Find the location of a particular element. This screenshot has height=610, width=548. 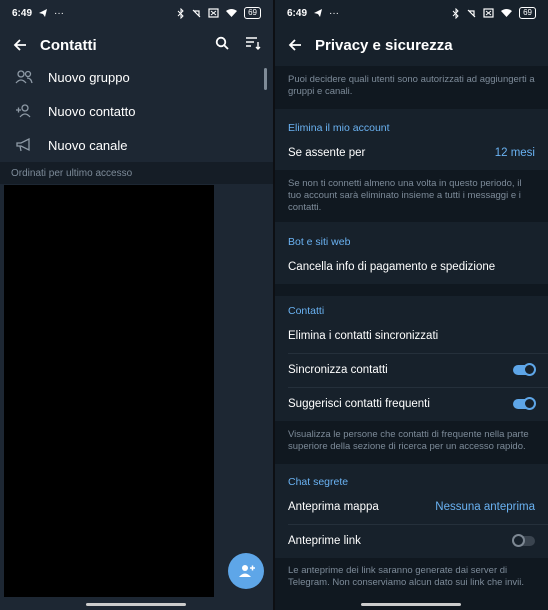

account-ttl-row: Se assente per 12 mesi is located at coordinates (411, 153).